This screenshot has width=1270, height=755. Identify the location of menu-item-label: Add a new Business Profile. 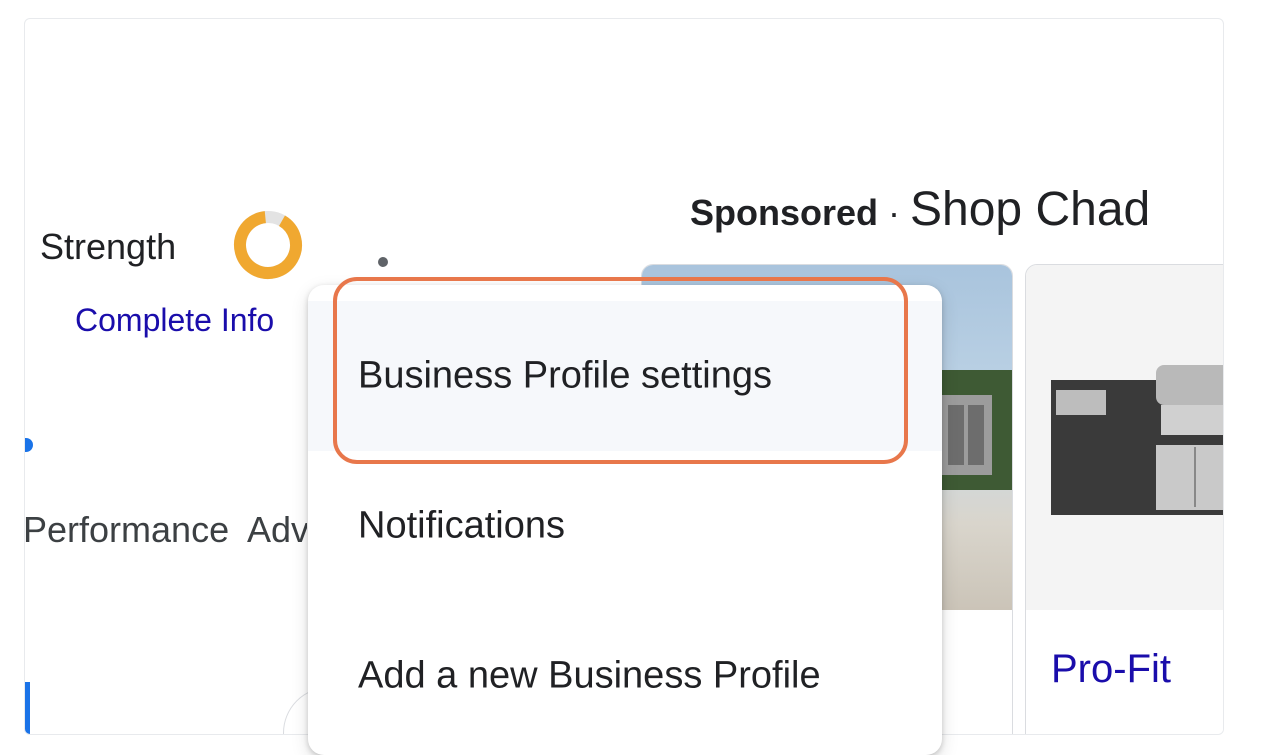
(589, 675).